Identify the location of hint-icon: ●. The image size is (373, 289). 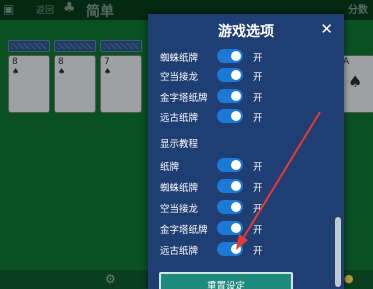
(349, 278).